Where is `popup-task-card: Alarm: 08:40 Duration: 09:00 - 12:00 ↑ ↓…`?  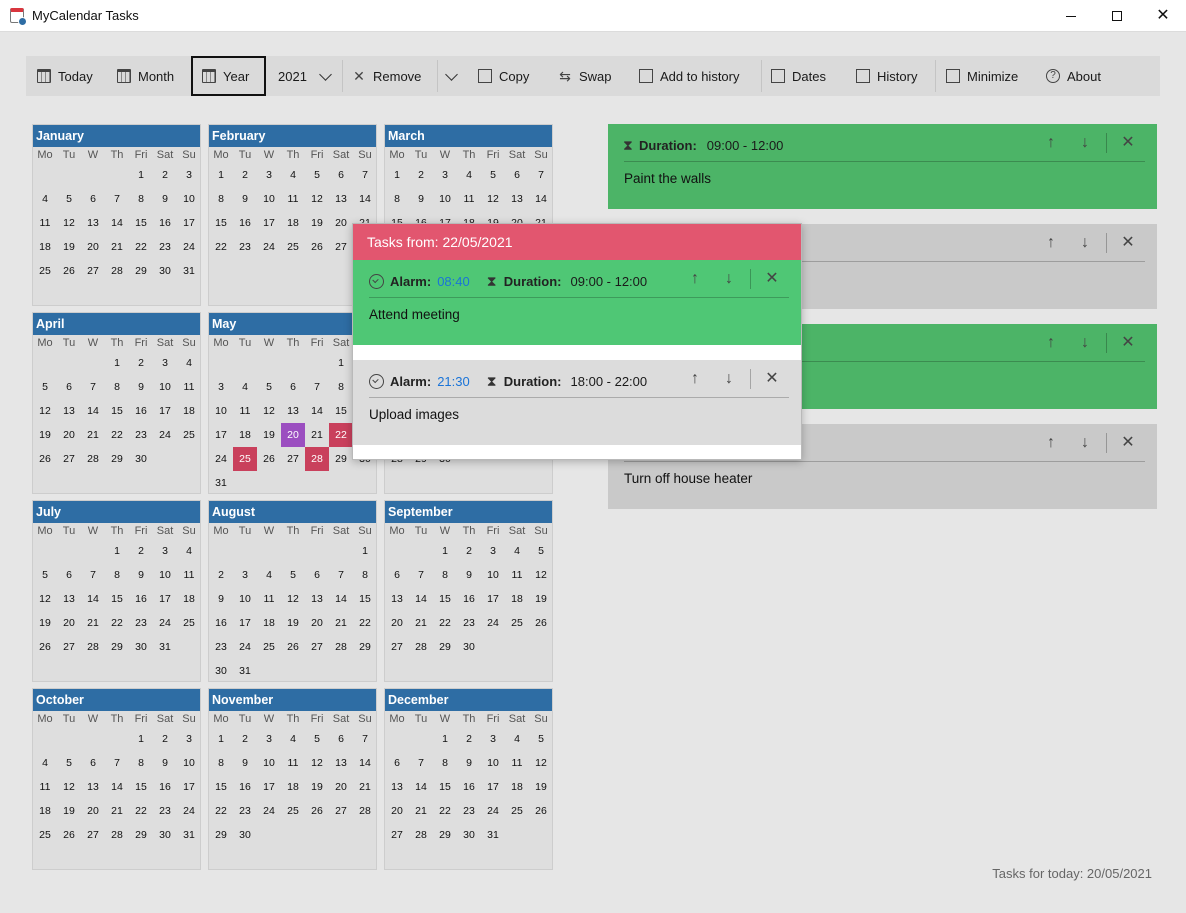 popup-task-card: Alarm: 08:40 Duration: 09:00 - 12:00 ↑ ↓… is located at coordinates (577, 302).